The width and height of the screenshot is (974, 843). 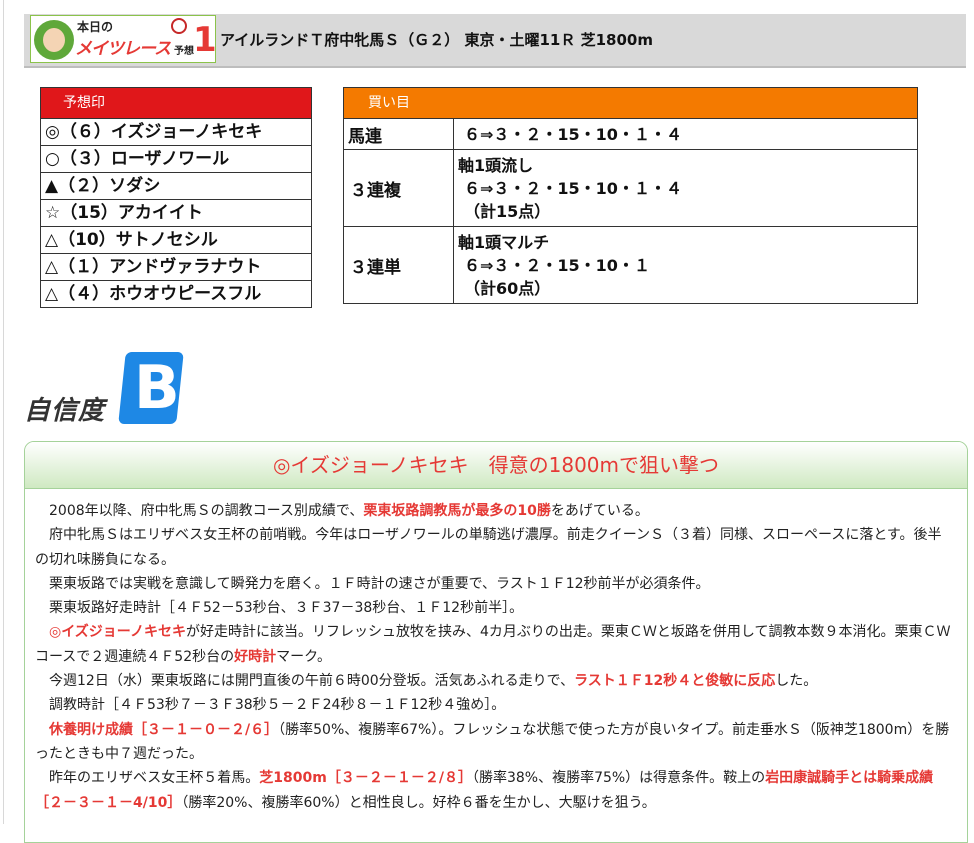 What do you see at coordinates (365, 778) in the screenshot?
I see `highlight-text: 芝1800m［３－２－１－２/８］` at bounding box center [365, 778].